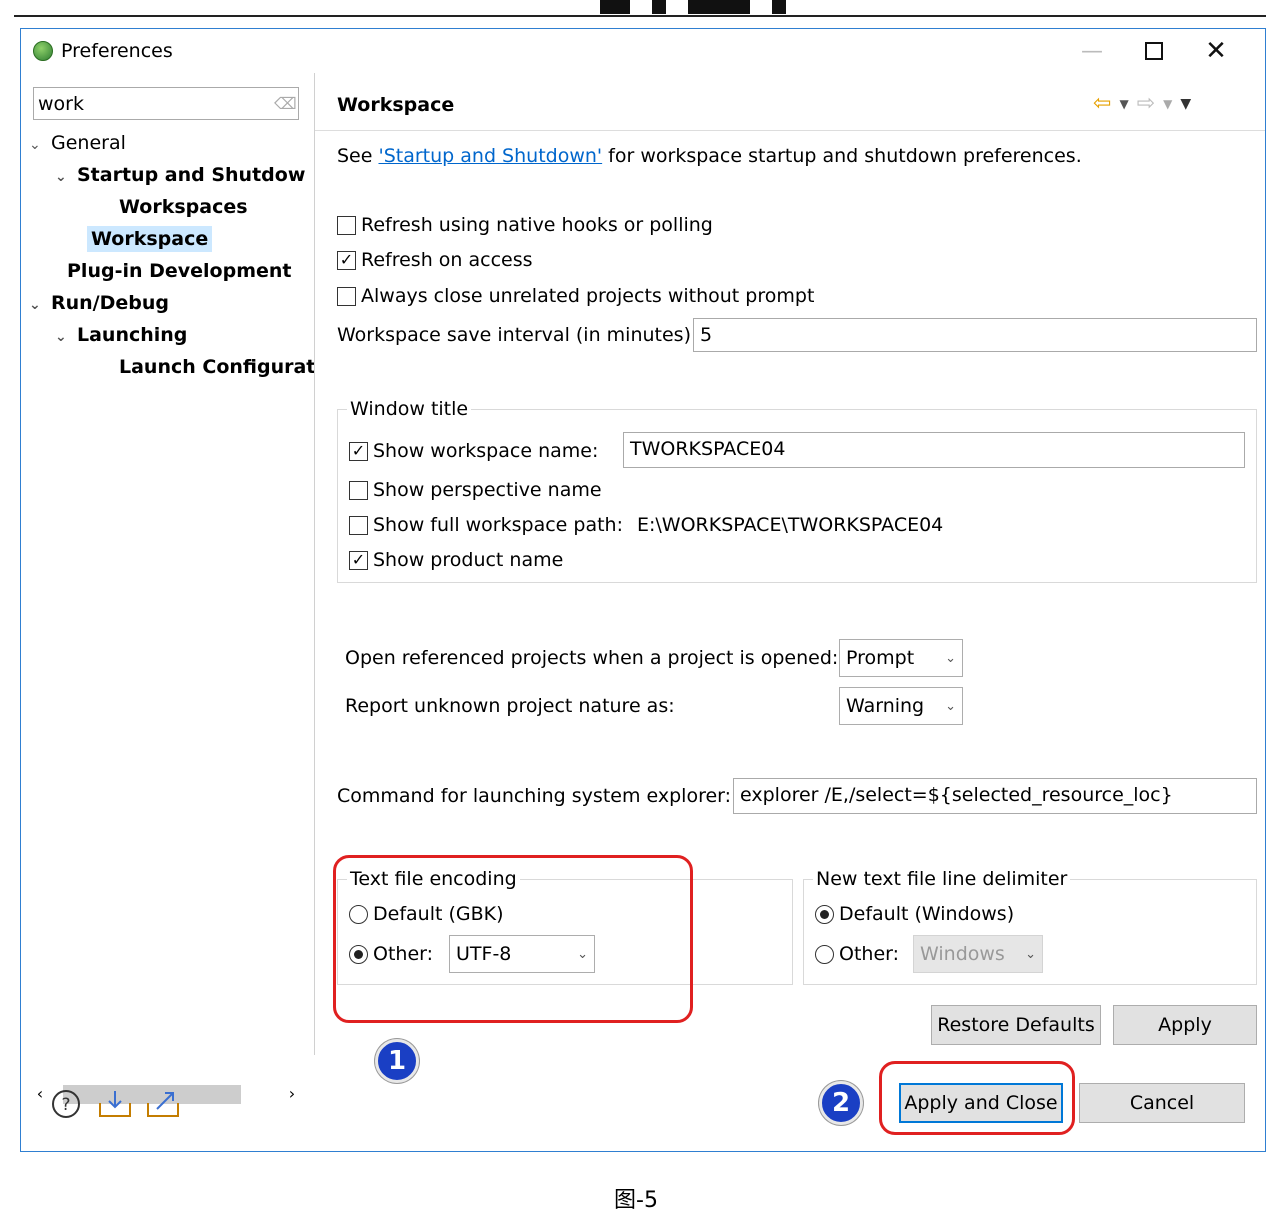 Image resolution: width=1272 pixels, height=1232 pixels. I want to click on apply-close-highlight, so click(977, 1098).